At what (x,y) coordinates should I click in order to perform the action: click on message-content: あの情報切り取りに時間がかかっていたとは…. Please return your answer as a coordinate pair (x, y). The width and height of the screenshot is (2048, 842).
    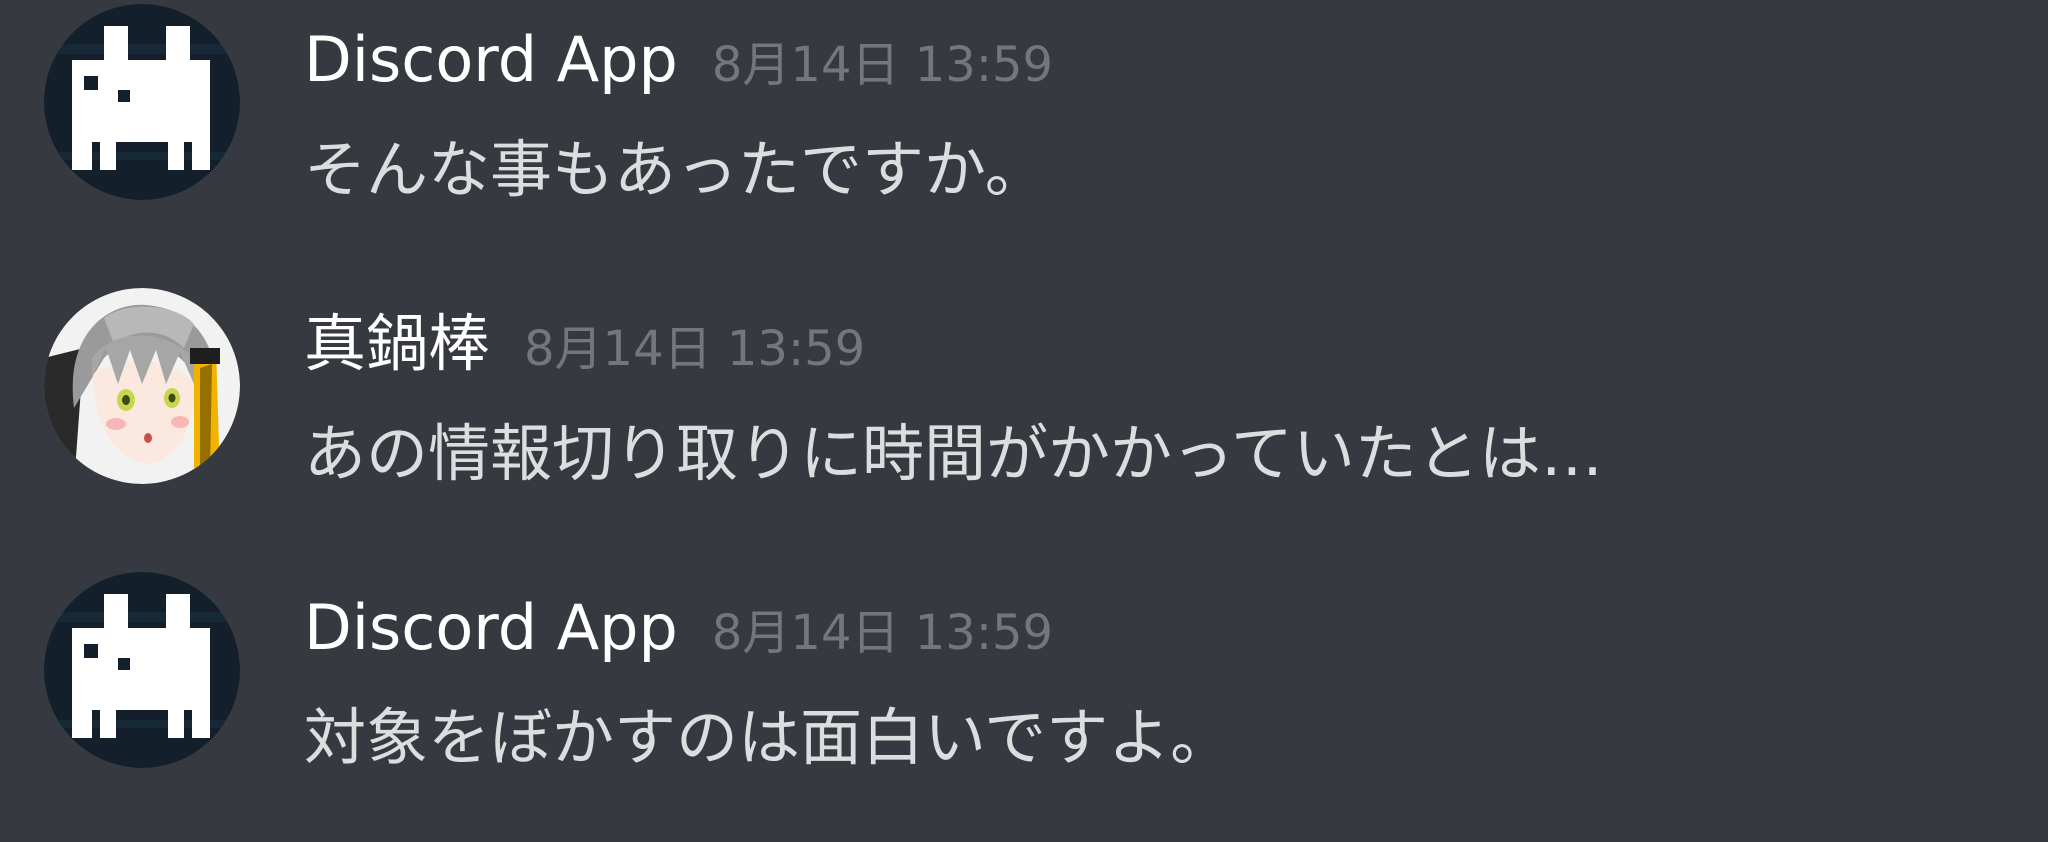
    Looking at the image, I should click on (953, 453).